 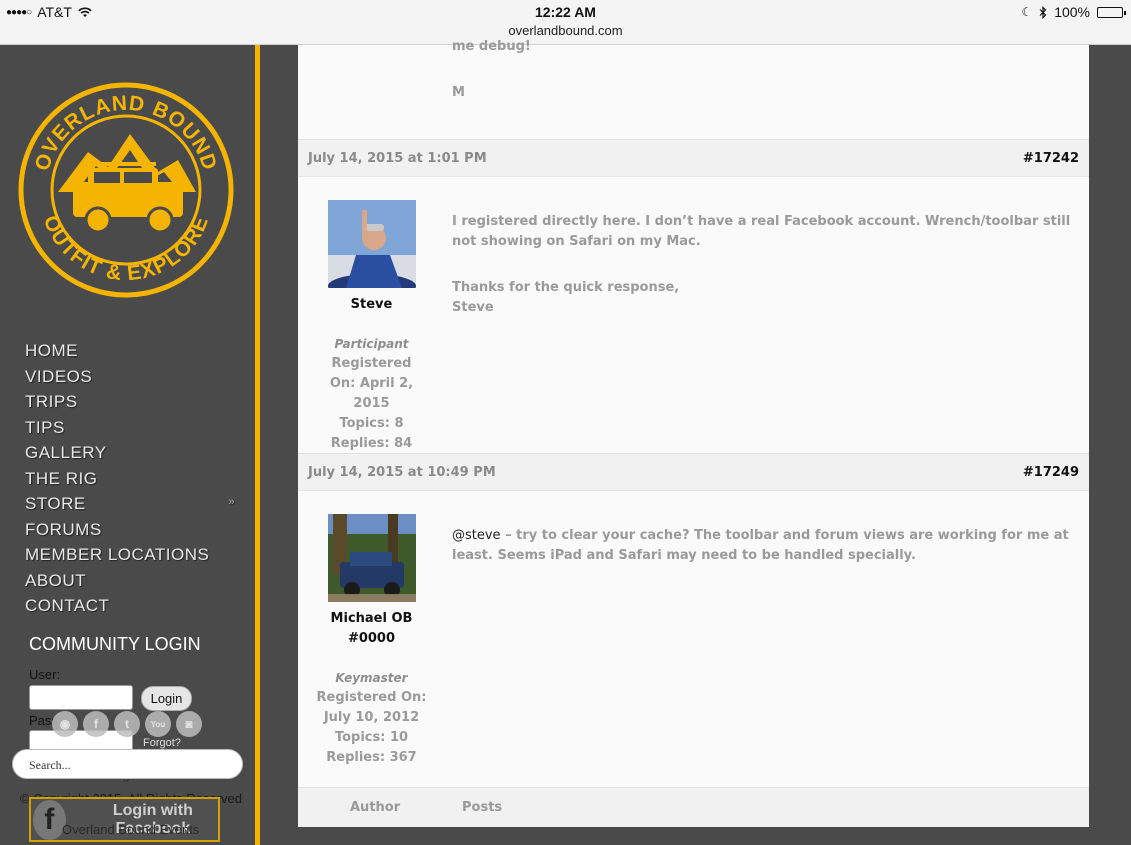 What do you see at coordinates (130, 405) in the screenshot?
I see `nav-trips: TRIPS` at bounding box center [130, 405].